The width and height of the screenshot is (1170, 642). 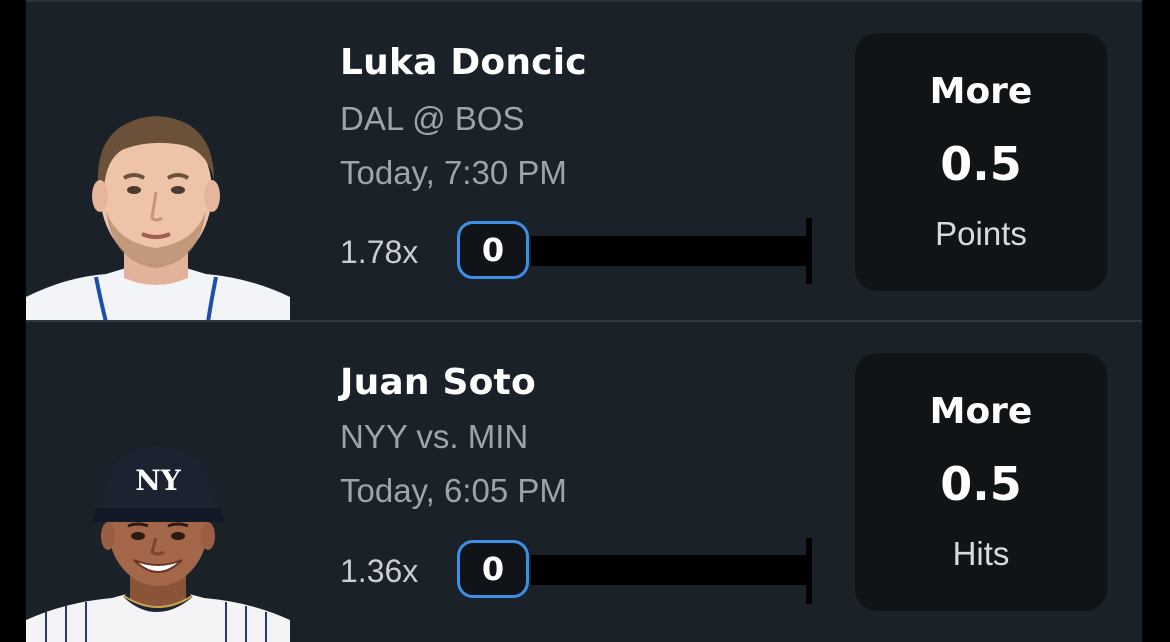 What do you see at coordinates (434, 436) in the screenshot?
I see `matchup: NYY vs. MIN` at bounding box center [434, 436].